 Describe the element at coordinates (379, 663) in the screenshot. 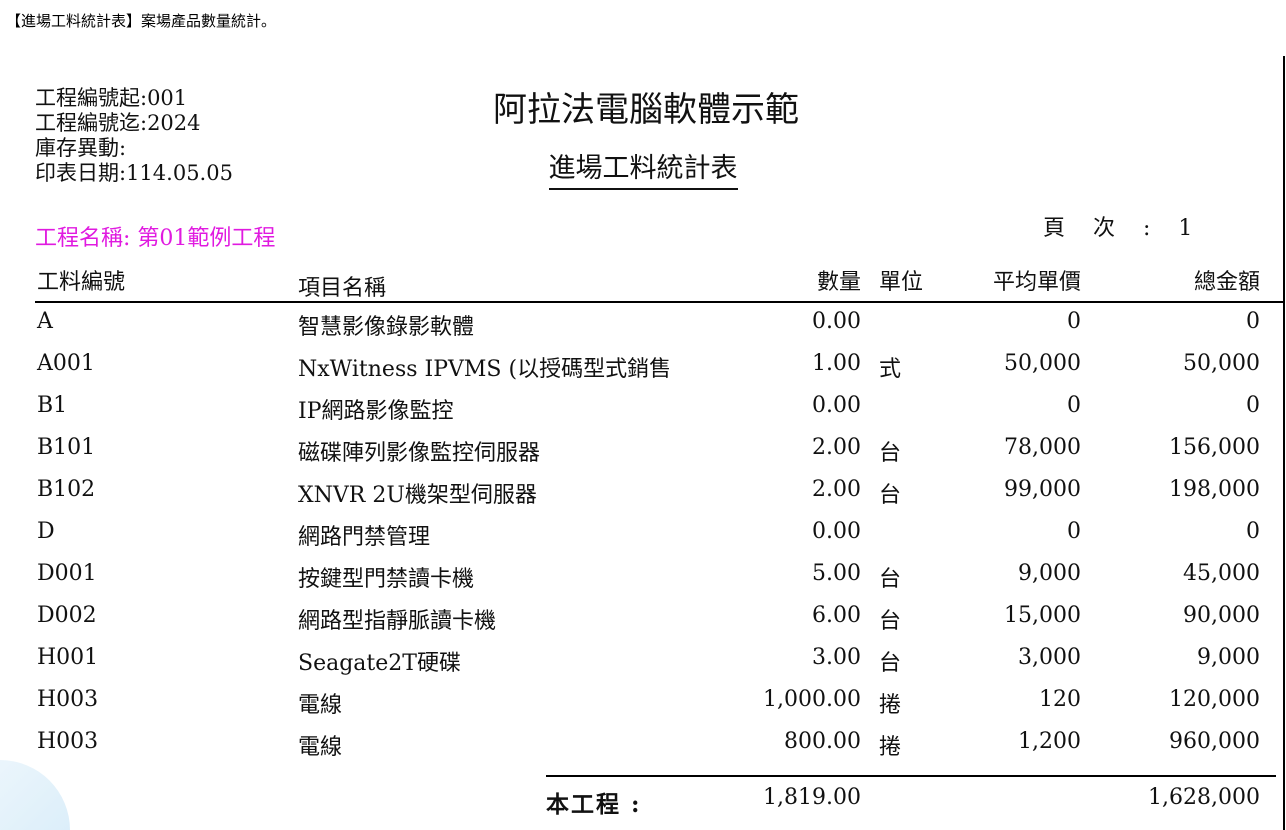

I see `cell-name: Seagate2T硬碟` at that location.